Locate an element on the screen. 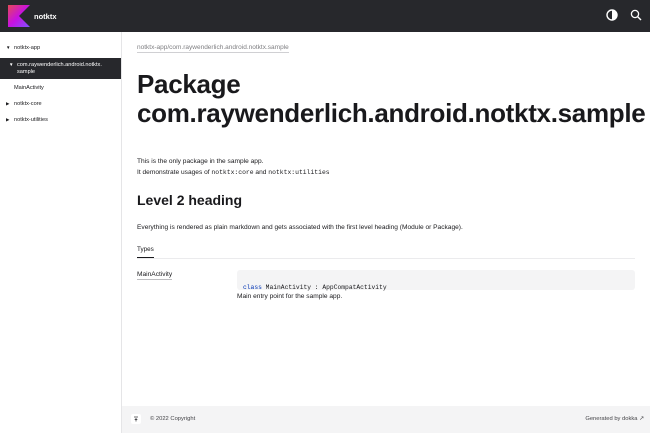 This screenshot has height=433, width=650. type-link-mainactivity: MainActivity is located at coordinates (155, 275).